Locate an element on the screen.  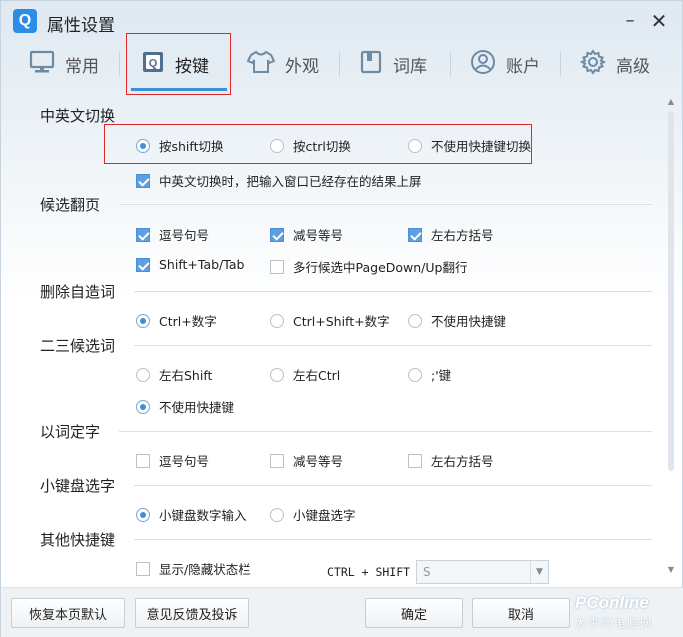
tab-advanced: 高级 is located at coordinates (614, 64).